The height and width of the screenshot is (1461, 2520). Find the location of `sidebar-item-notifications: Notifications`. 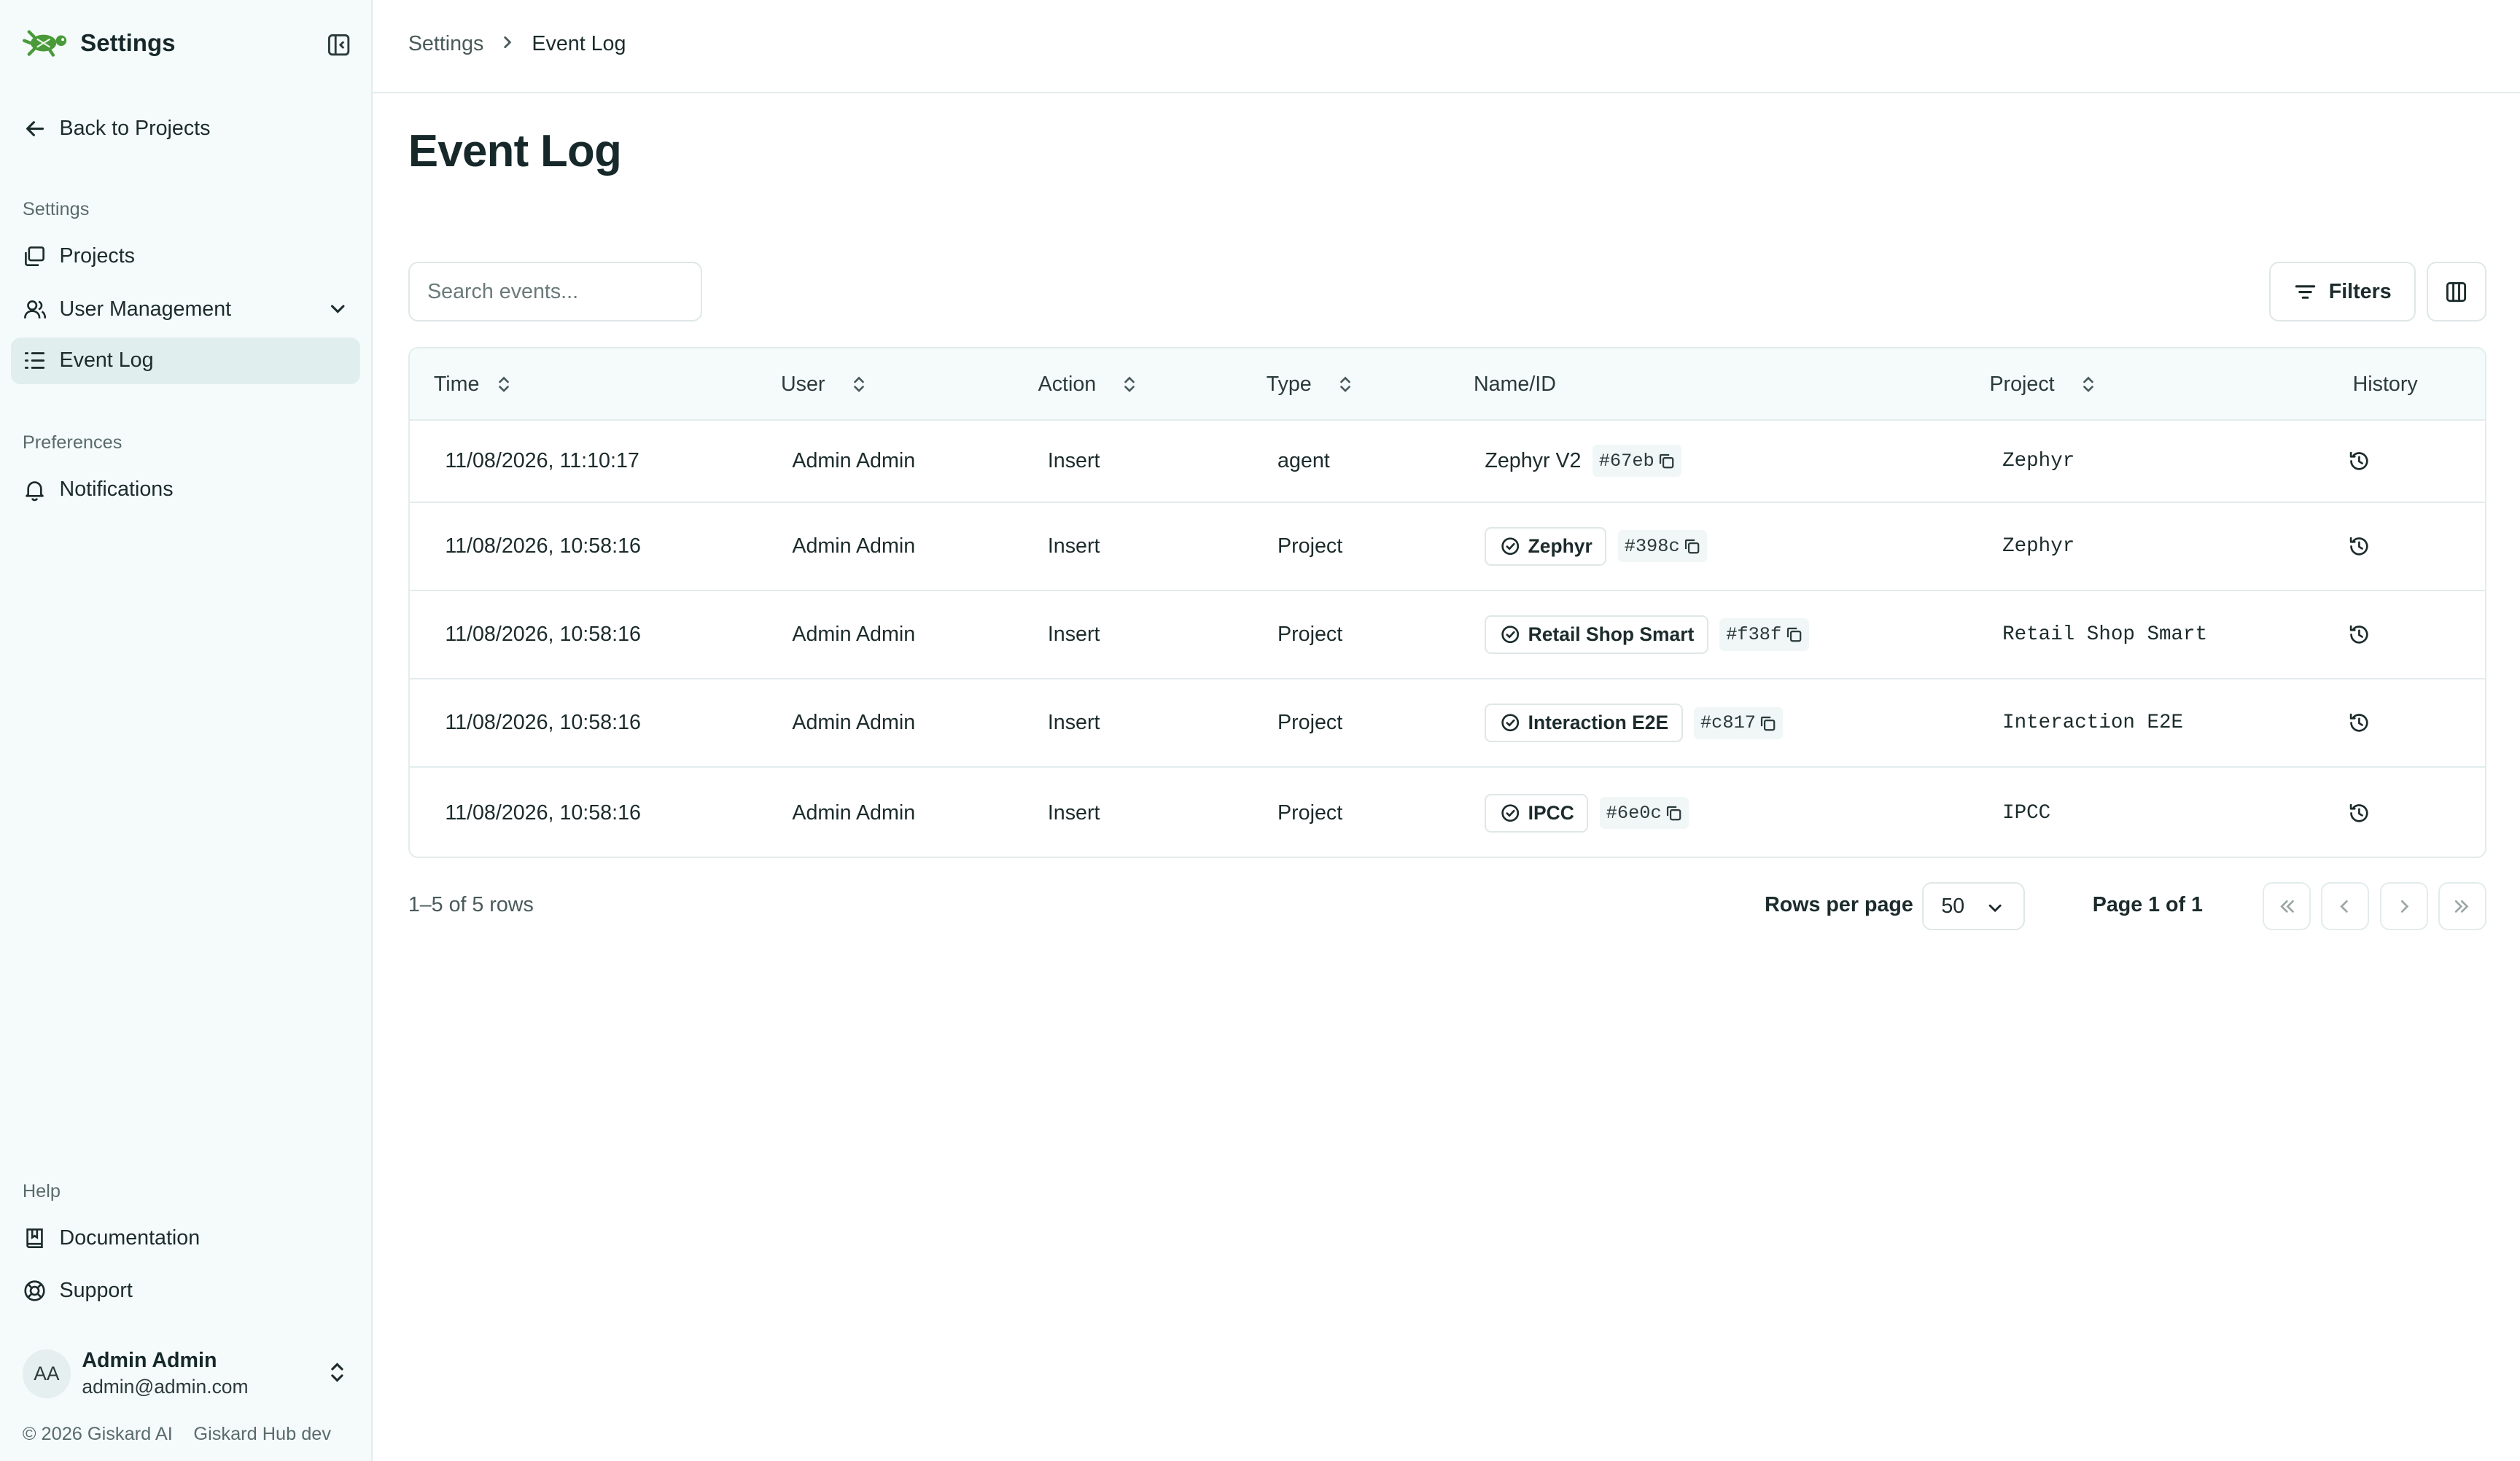

sidebar-item-notifications: Notifications is located at coordinates (185, 489).